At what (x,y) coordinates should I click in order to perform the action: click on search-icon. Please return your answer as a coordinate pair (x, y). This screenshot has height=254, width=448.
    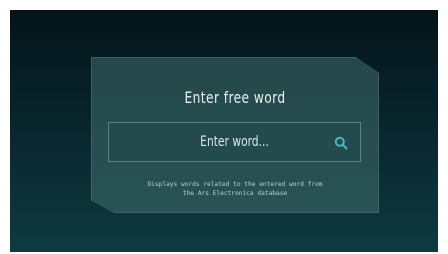
    Looking at the image, I should click on (341, 142).